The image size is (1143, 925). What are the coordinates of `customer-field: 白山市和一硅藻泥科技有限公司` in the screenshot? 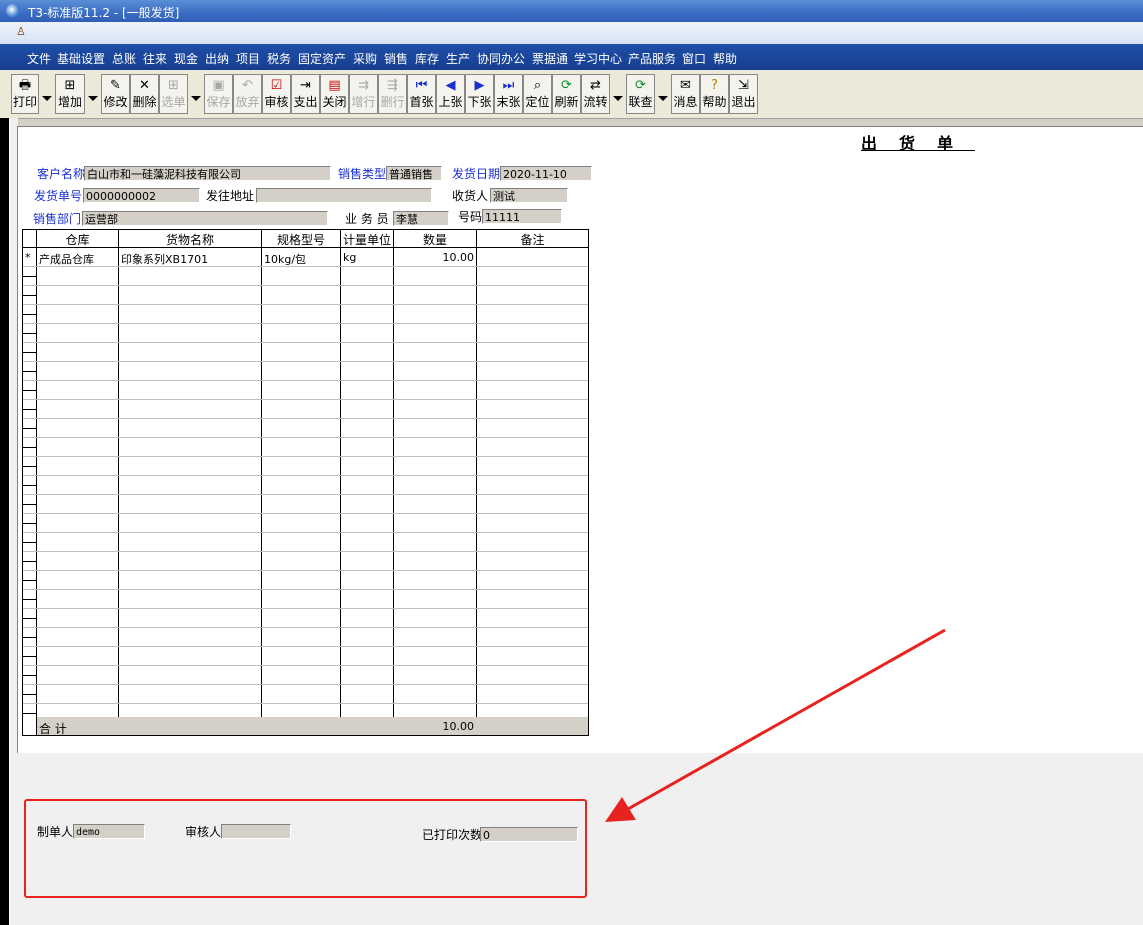 It's located at (207, 173).